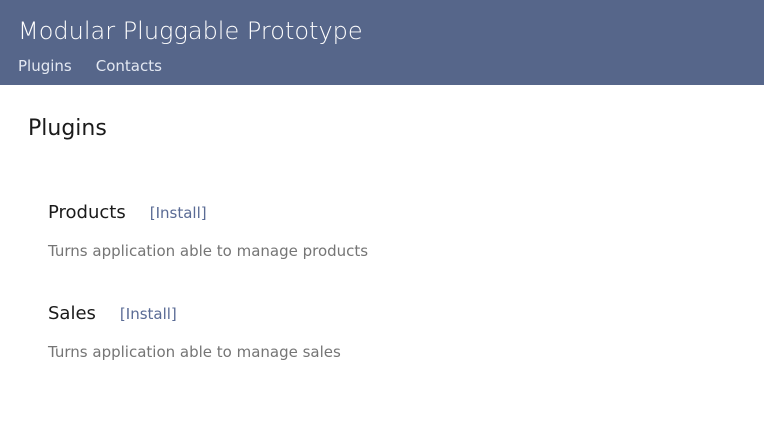 This screenshot has width=764, height=445. I want to click on plugin-header: Products [Install], so click(208, 213).